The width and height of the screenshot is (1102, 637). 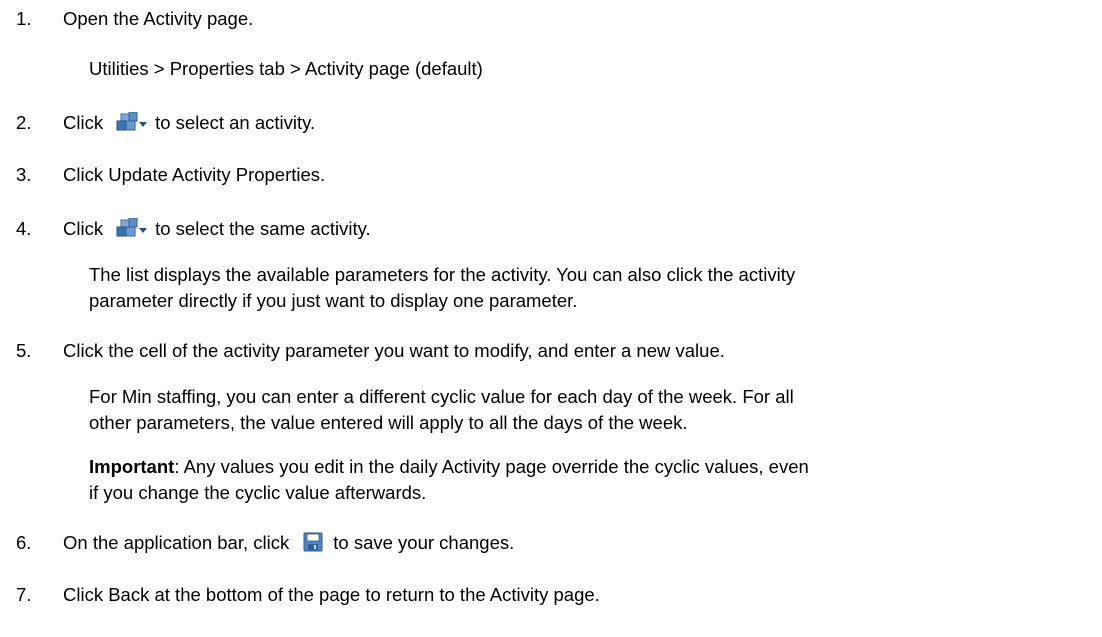 I want to click on save-icon, so click(x=313, y=544).